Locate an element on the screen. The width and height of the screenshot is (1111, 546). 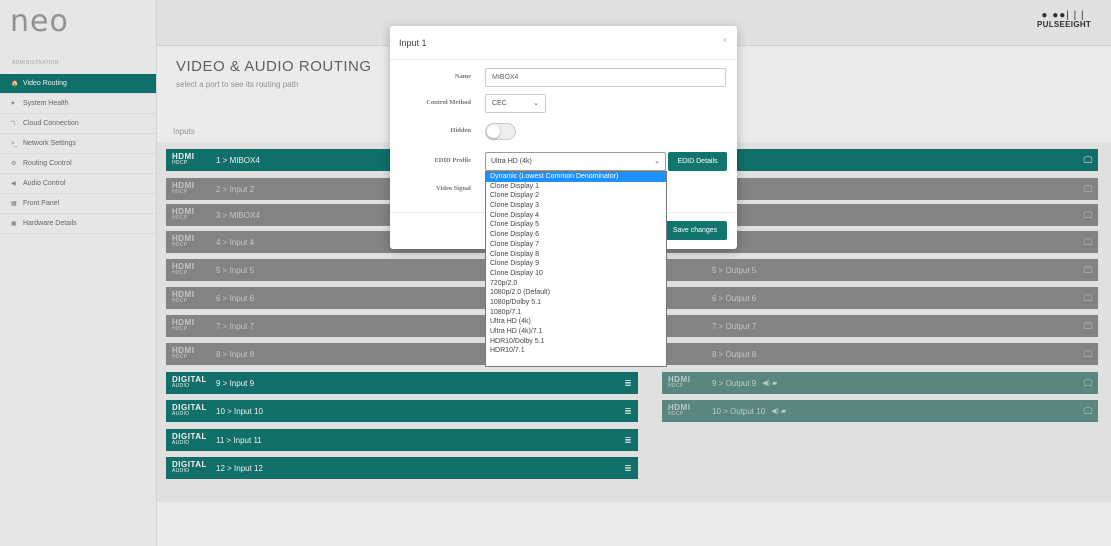
dropdown-option: Clone Display 1 is located at coordinates (576, 187).